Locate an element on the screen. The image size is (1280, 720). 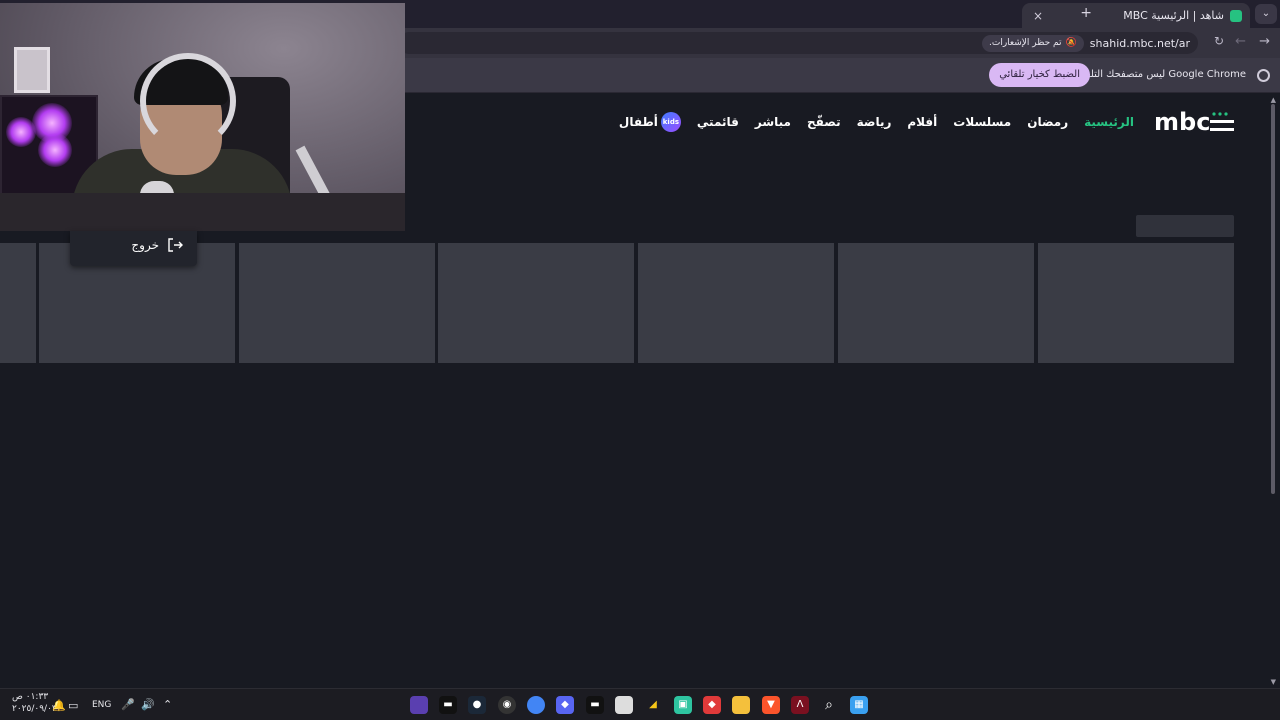
logout-icon is located at coordinates (175, 245).